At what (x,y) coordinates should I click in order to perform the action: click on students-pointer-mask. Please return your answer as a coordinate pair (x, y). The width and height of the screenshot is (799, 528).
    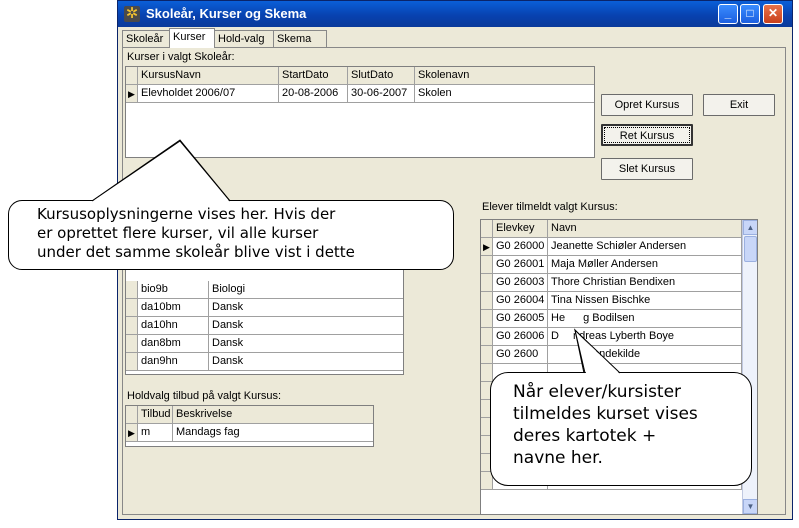
    Looking at the image, I should click on (597, 351).